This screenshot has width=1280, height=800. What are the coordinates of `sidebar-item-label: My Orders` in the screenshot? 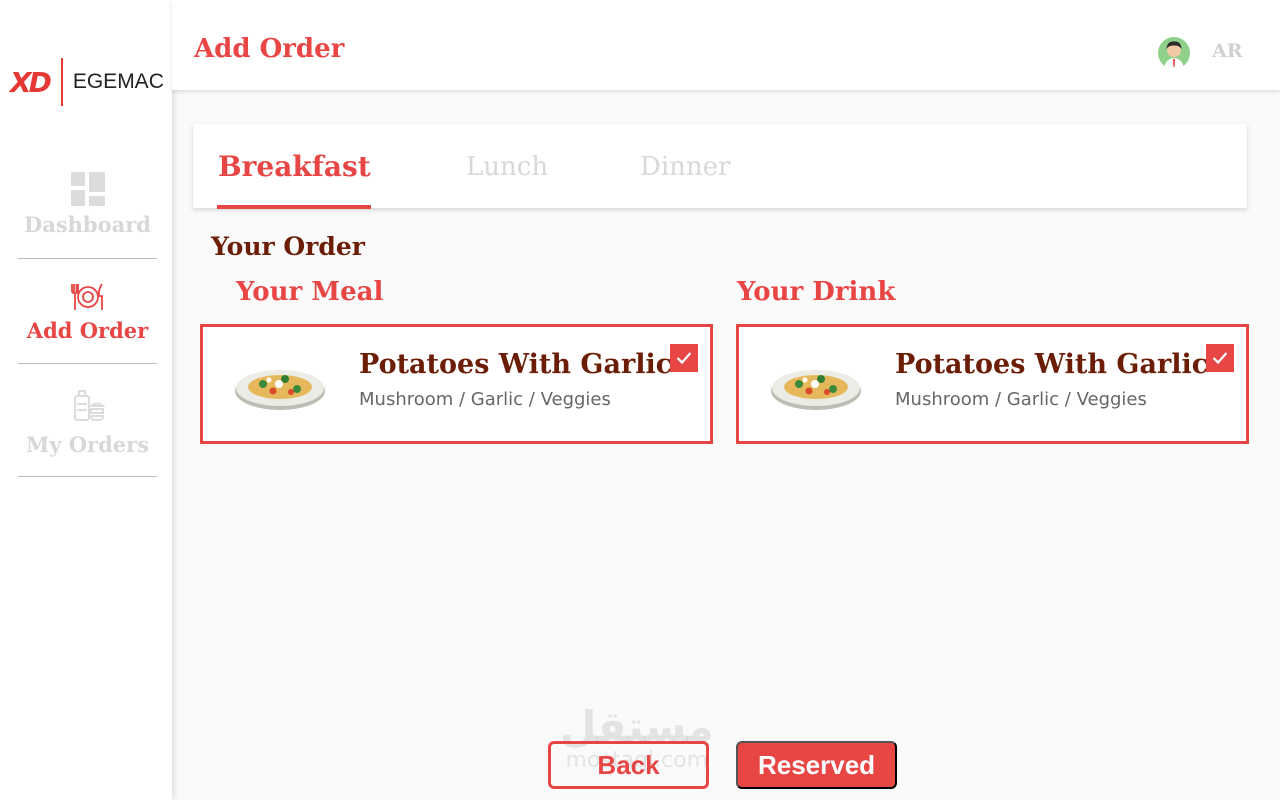 It's located at (87, 444).